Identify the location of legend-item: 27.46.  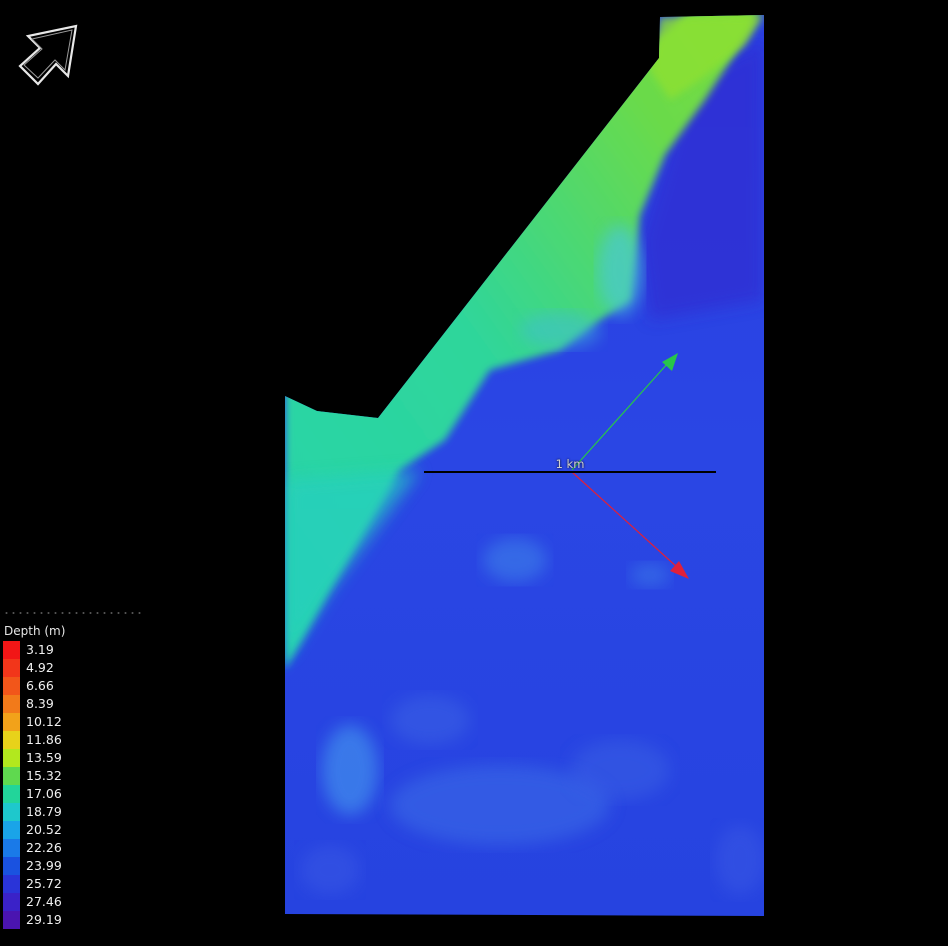
(78, 902).